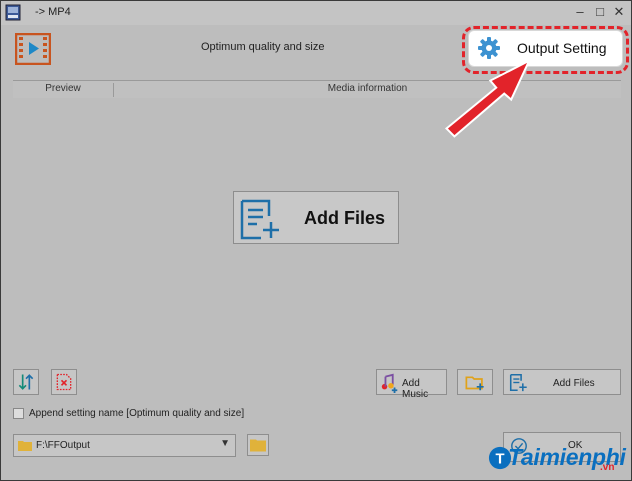 The height and width of the screenshot is (481, 632). Describe the element at coordinates (25, 446) in the screenshot. I see `folder-icon` at that location.